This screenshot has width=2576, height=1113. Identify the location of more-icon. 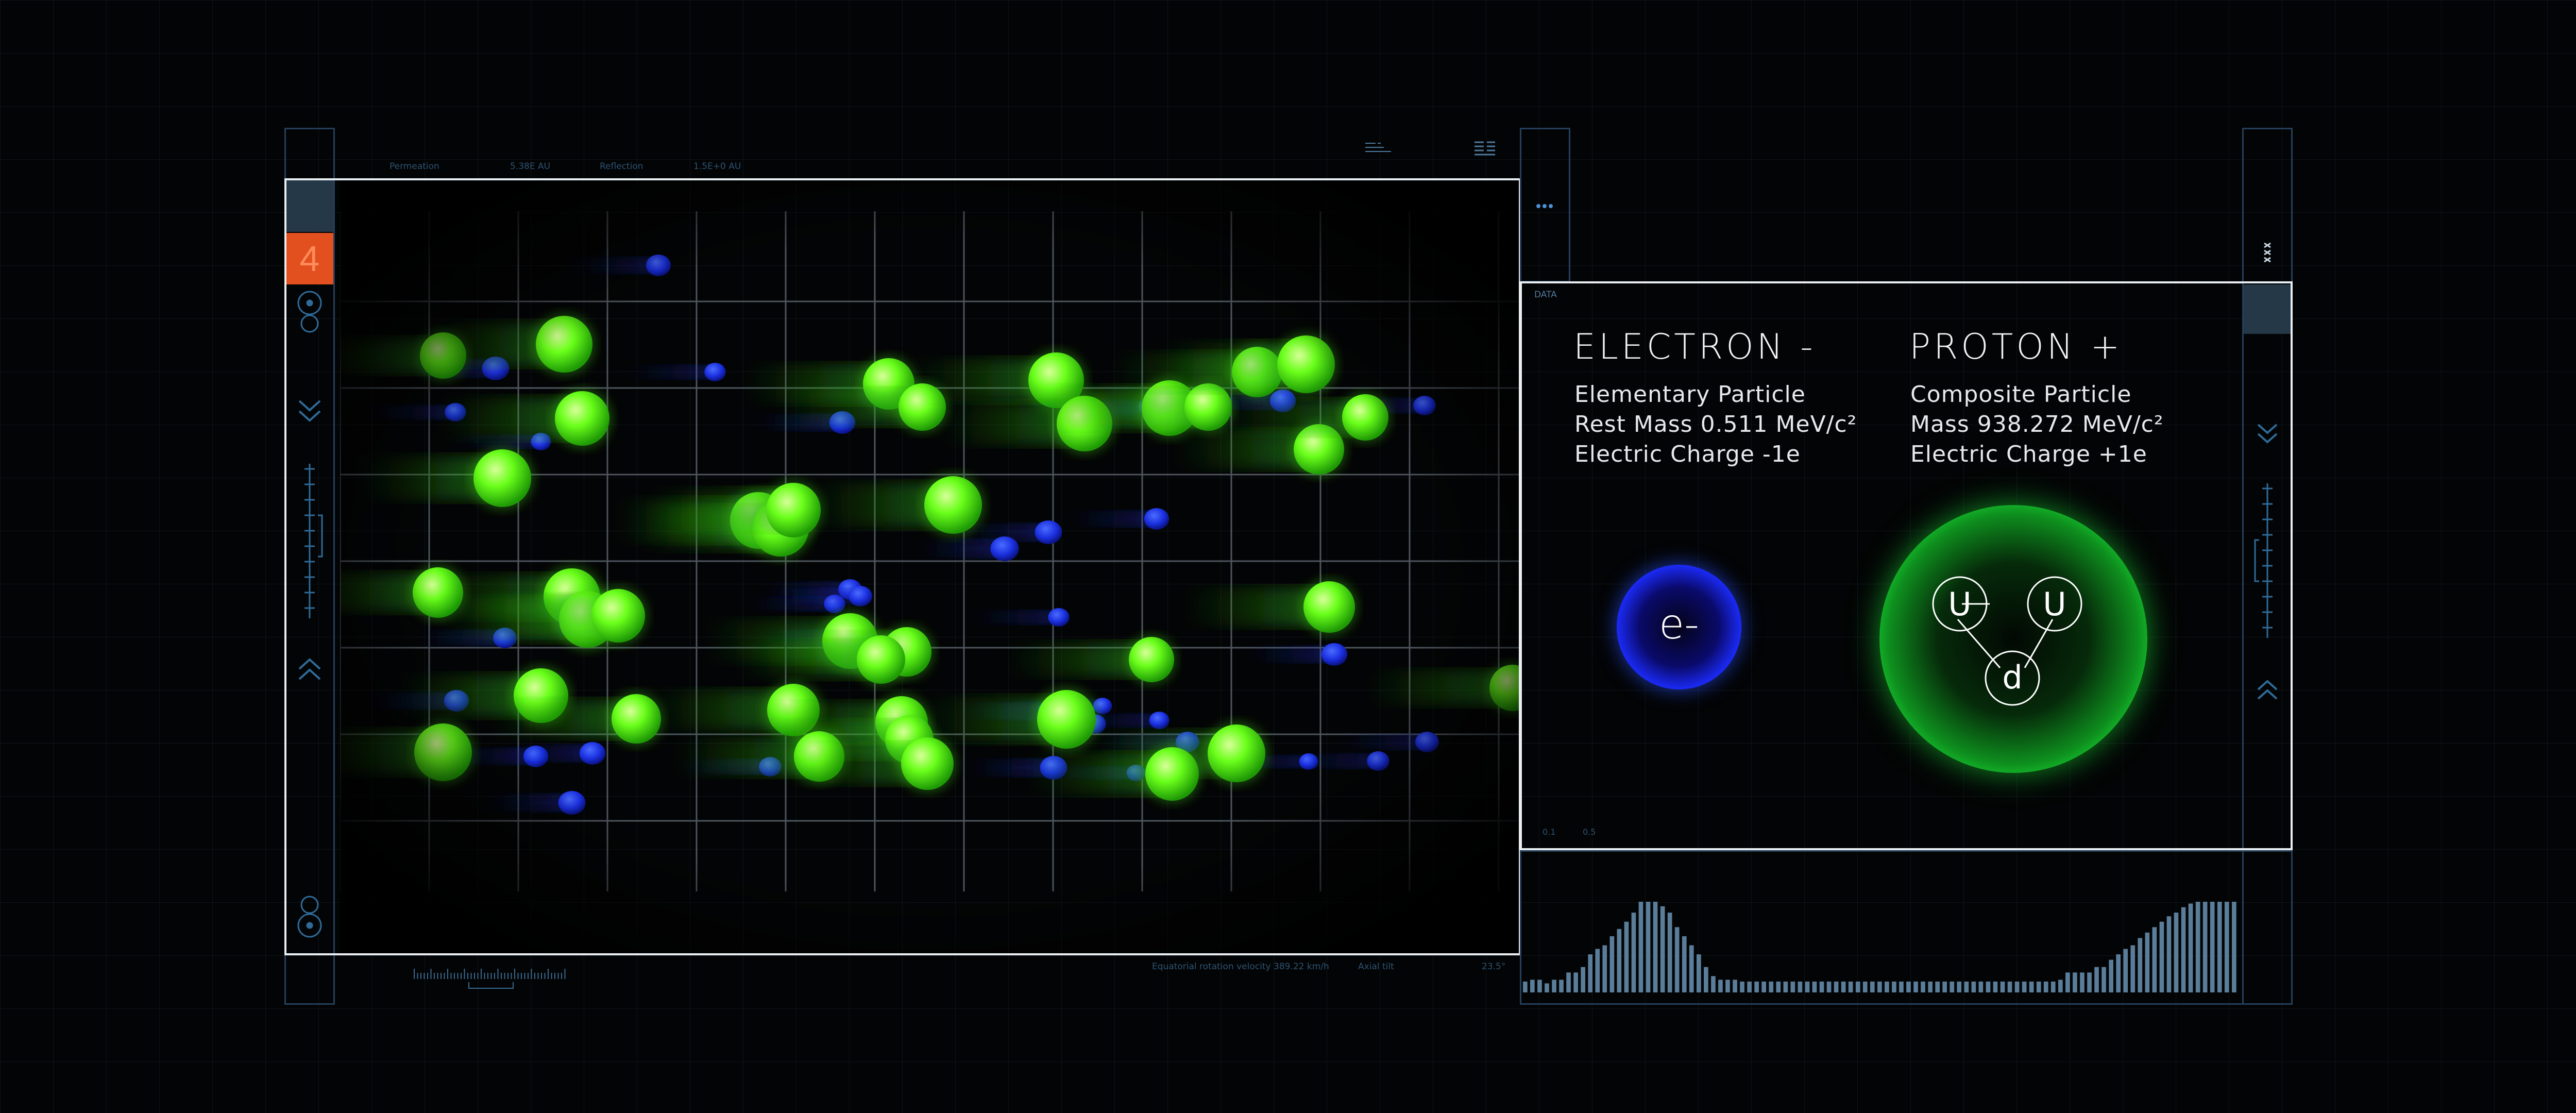
(1545, 206).